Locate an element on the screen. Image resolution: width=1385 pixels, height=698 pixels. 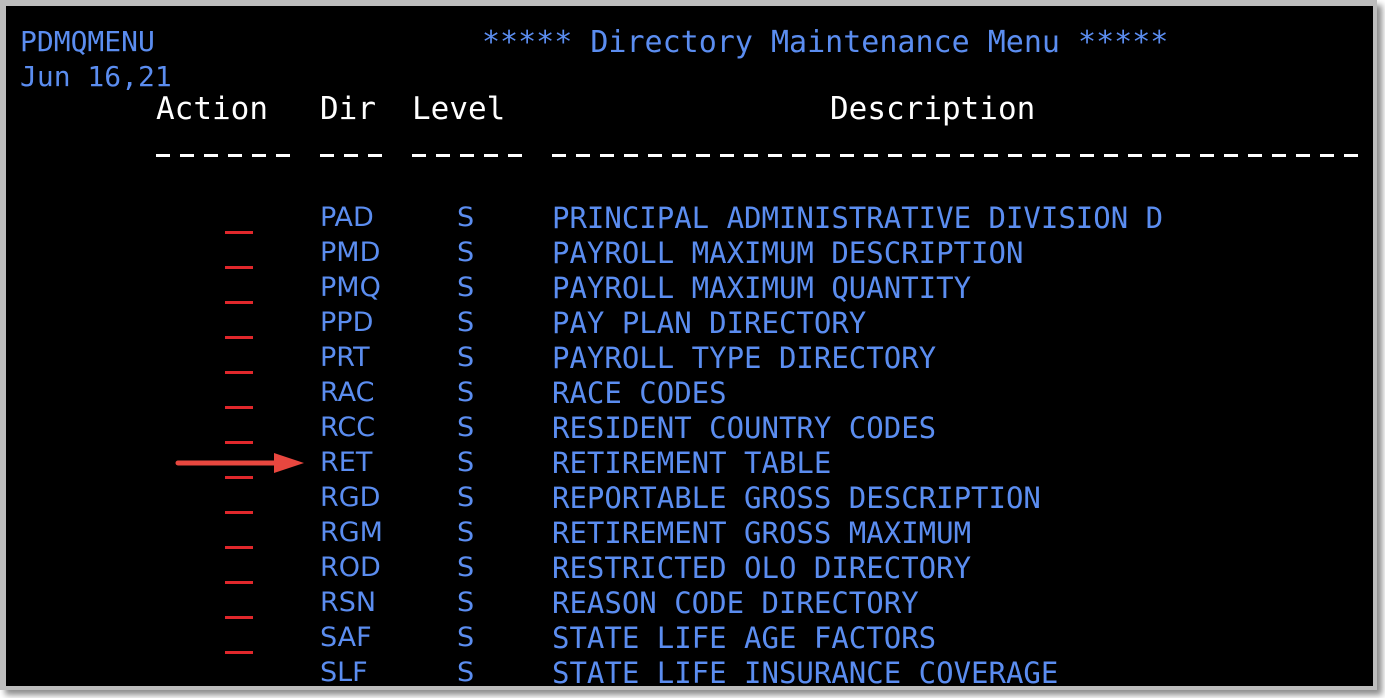
directory-row-pmd: PMD S PAYROLL MAXIMUM DESCRIPTION is located at coordinates (689, 254).